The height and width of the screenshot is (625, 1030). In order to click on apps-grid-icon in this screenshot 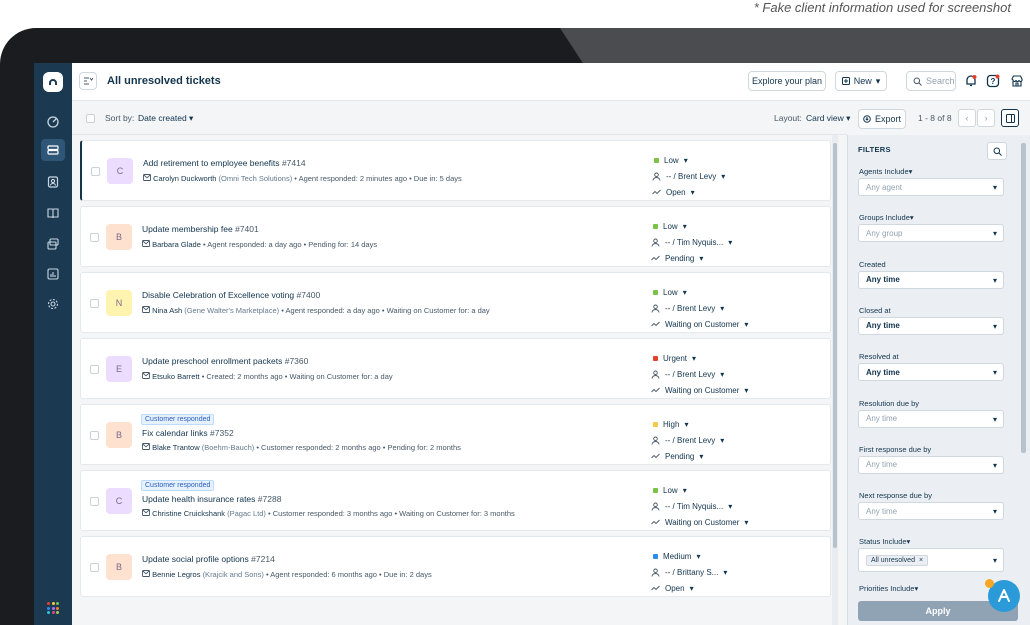, I will do `click(53, 608)`.